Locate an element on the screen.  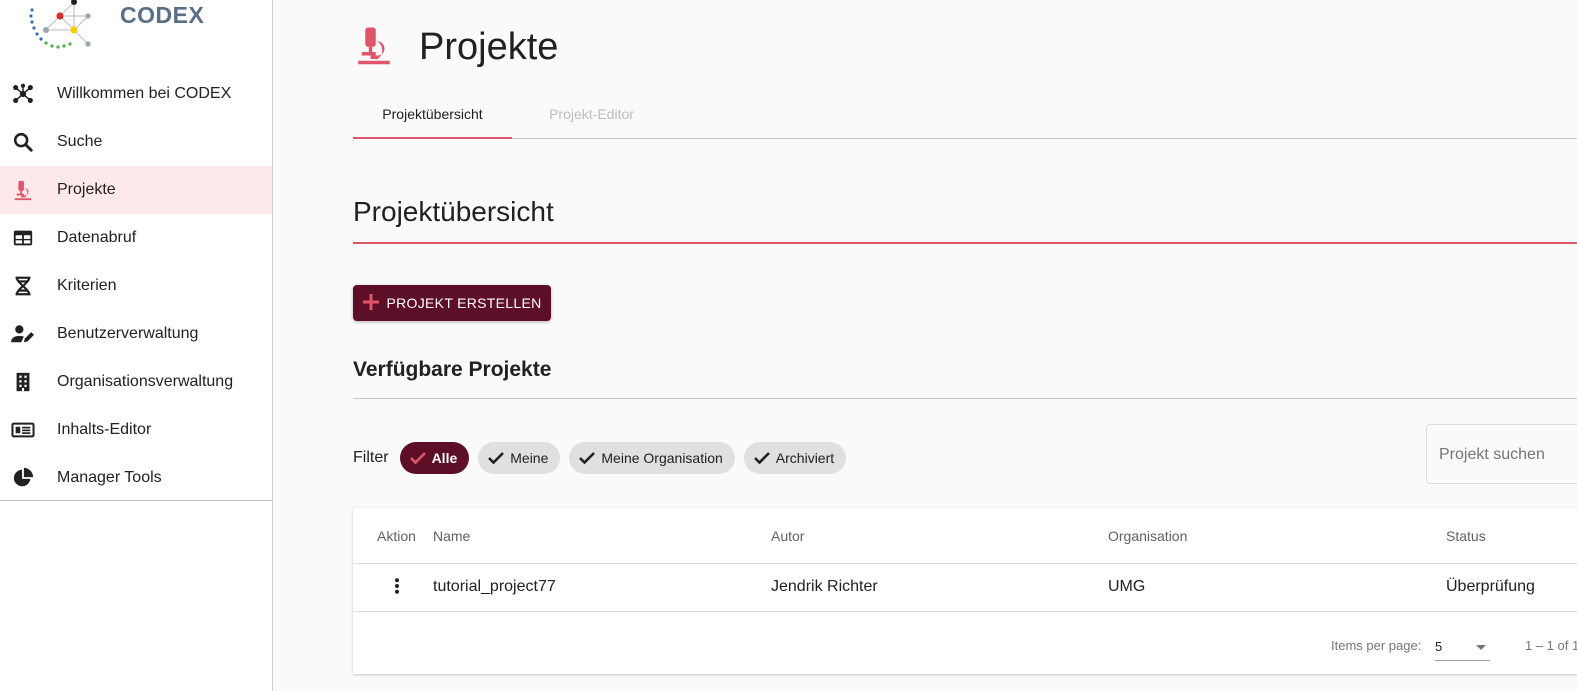
dna-icon is located at coordinates (23, 286).